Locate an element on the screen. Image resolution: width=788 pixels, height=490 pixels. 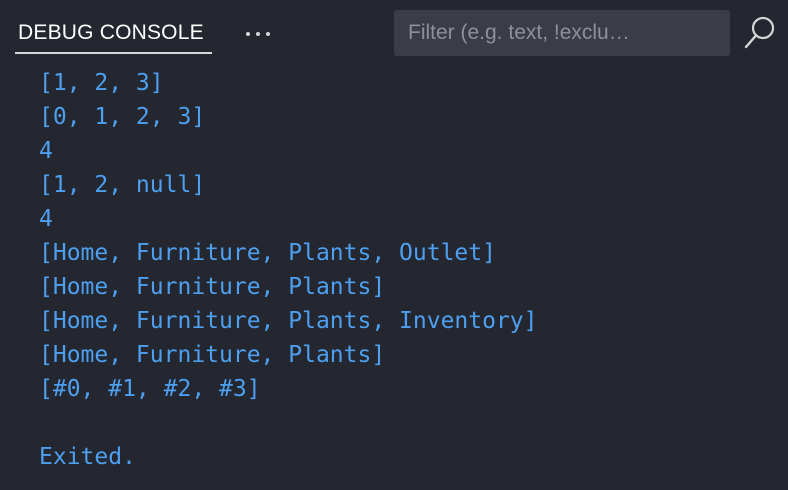
console-line: [1, 2, null] is located at coordinates (122, 185).